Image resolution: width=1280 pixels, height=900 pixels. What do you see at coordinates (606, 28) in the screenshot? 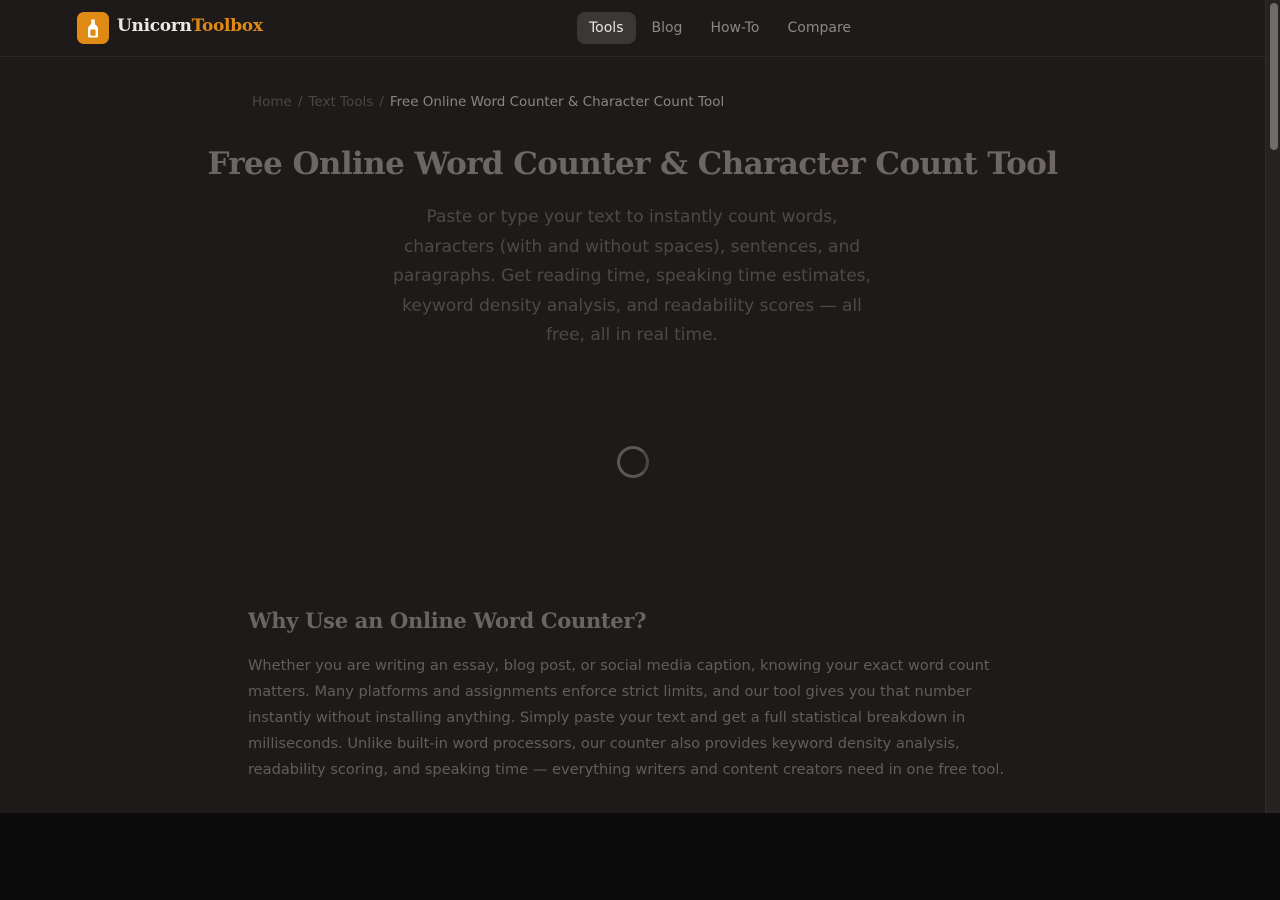
I see `nav-tools: Tools` at bounding box center [606, 28].